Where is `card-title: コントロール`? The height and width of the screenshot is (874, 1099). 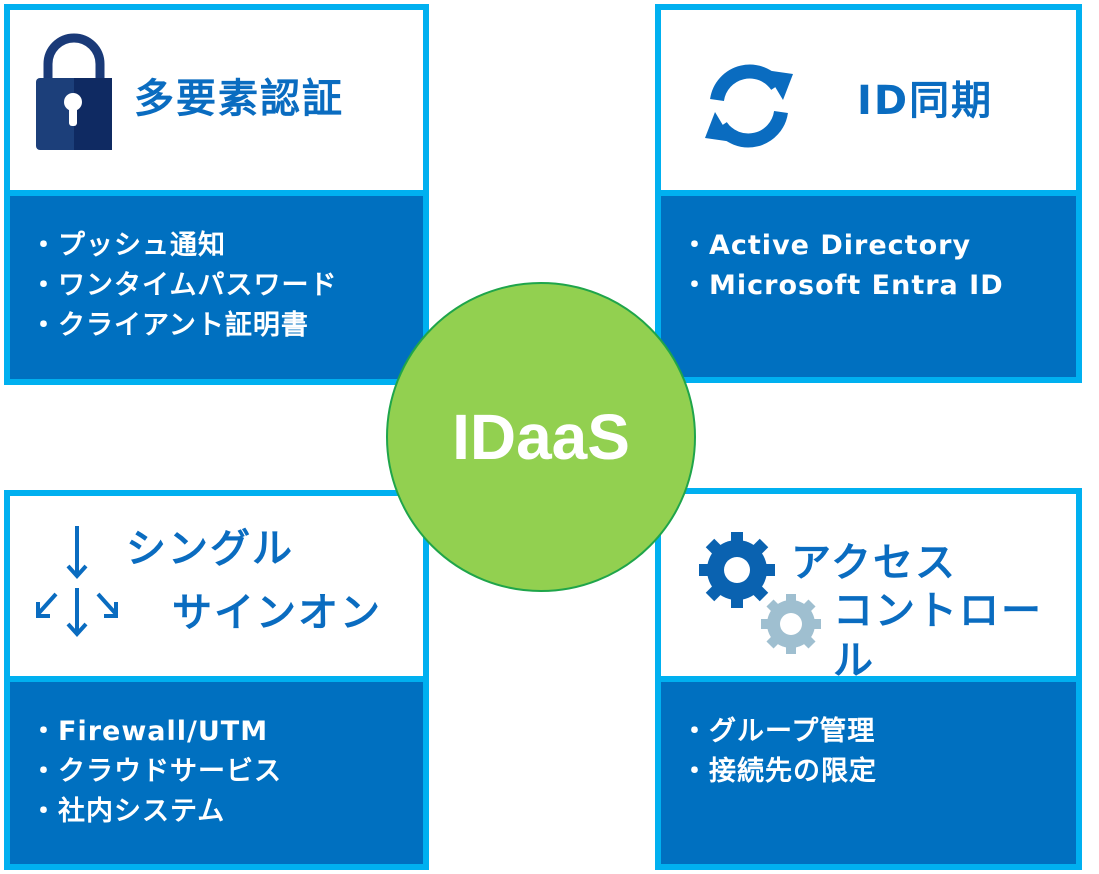
card-title: コントロール is located at coordinates (938, 636).